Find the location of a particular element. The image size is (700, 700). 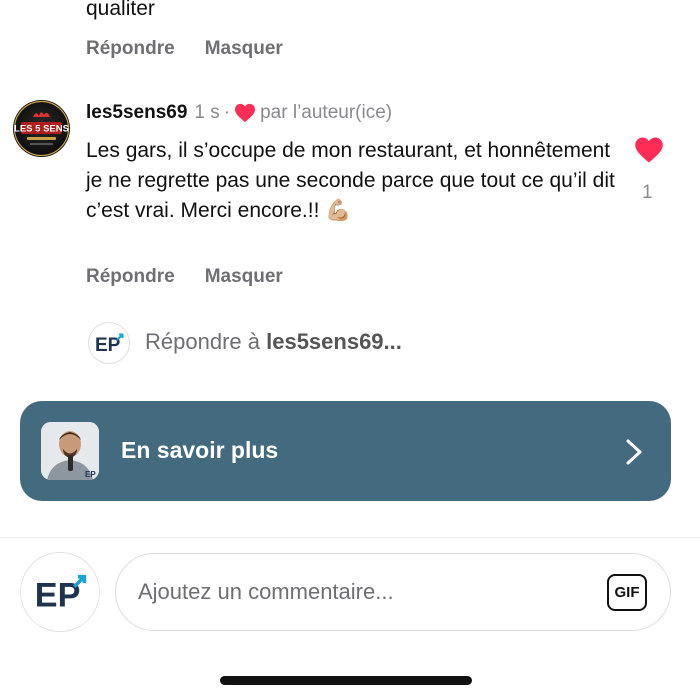

person-photo-icon: EP is located at coordinates (70, 451).